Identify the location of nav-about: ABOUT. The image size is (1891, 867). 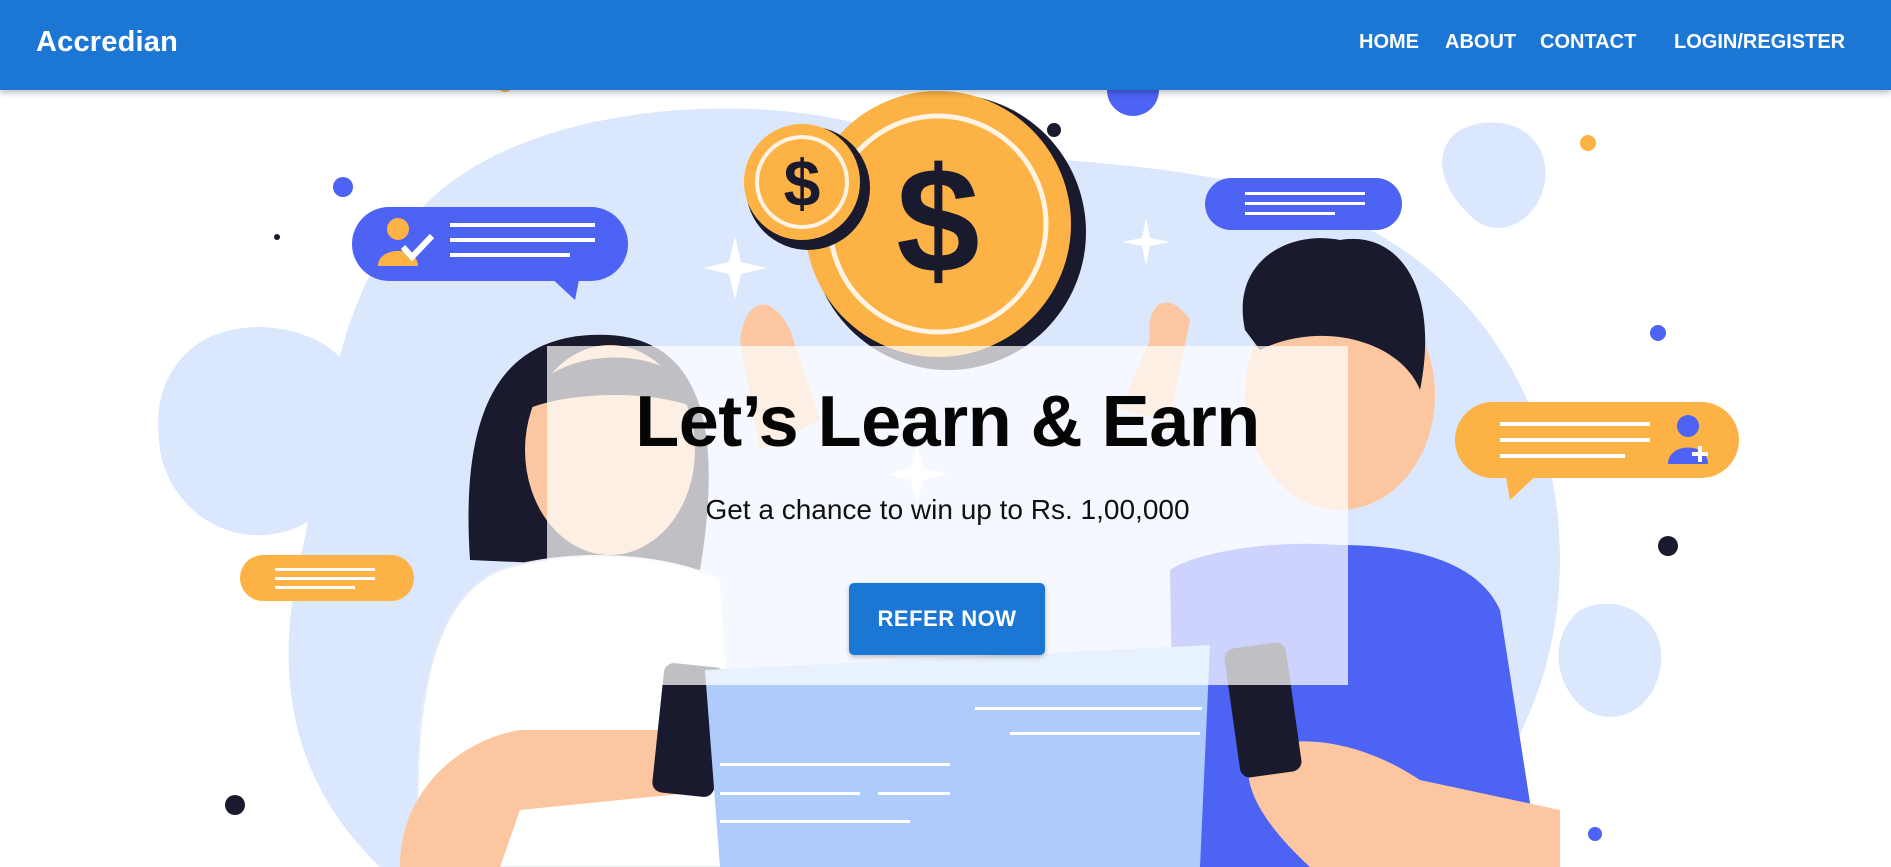
(1480, 42).